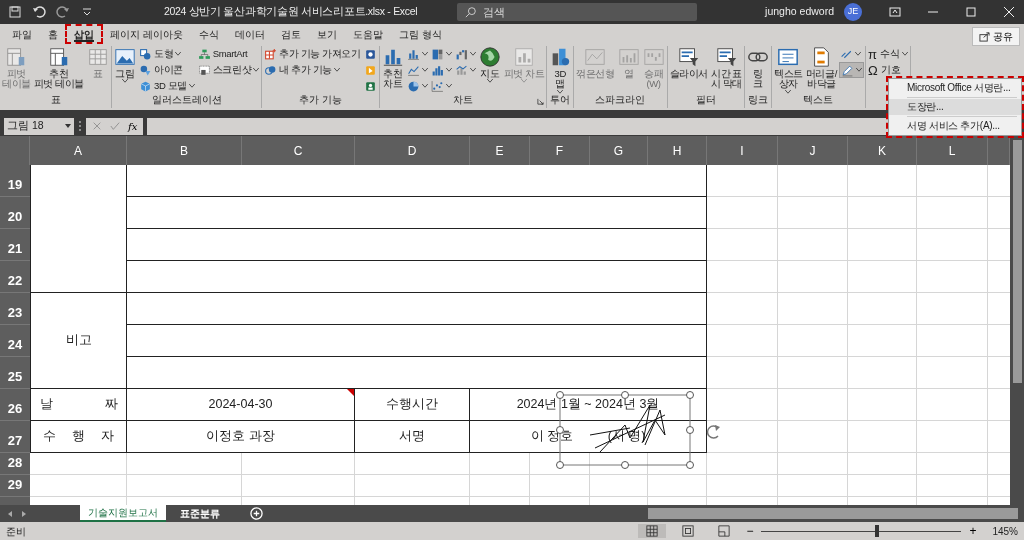  What do you see at coordinates (412, 150) in the screenshot?
I see `column-header: D` at bounding box center [412, 150].